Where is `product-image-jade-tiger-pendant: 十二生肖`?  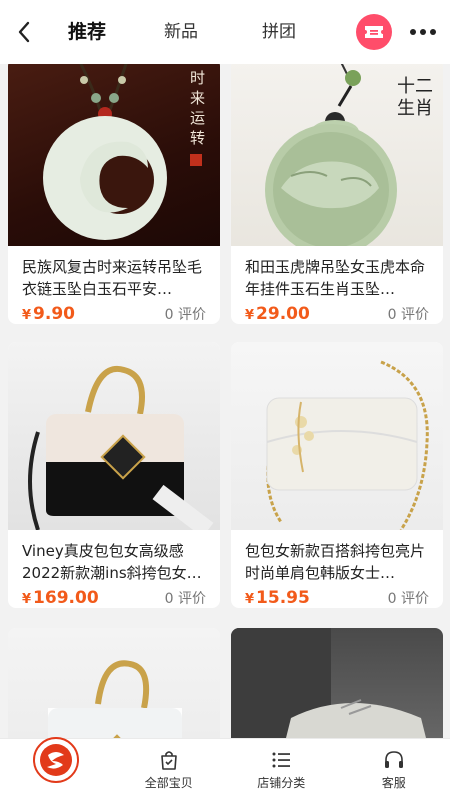
product-image-jade-tiger-pendant: 十二生肖 is located at coordinates (337, 152).